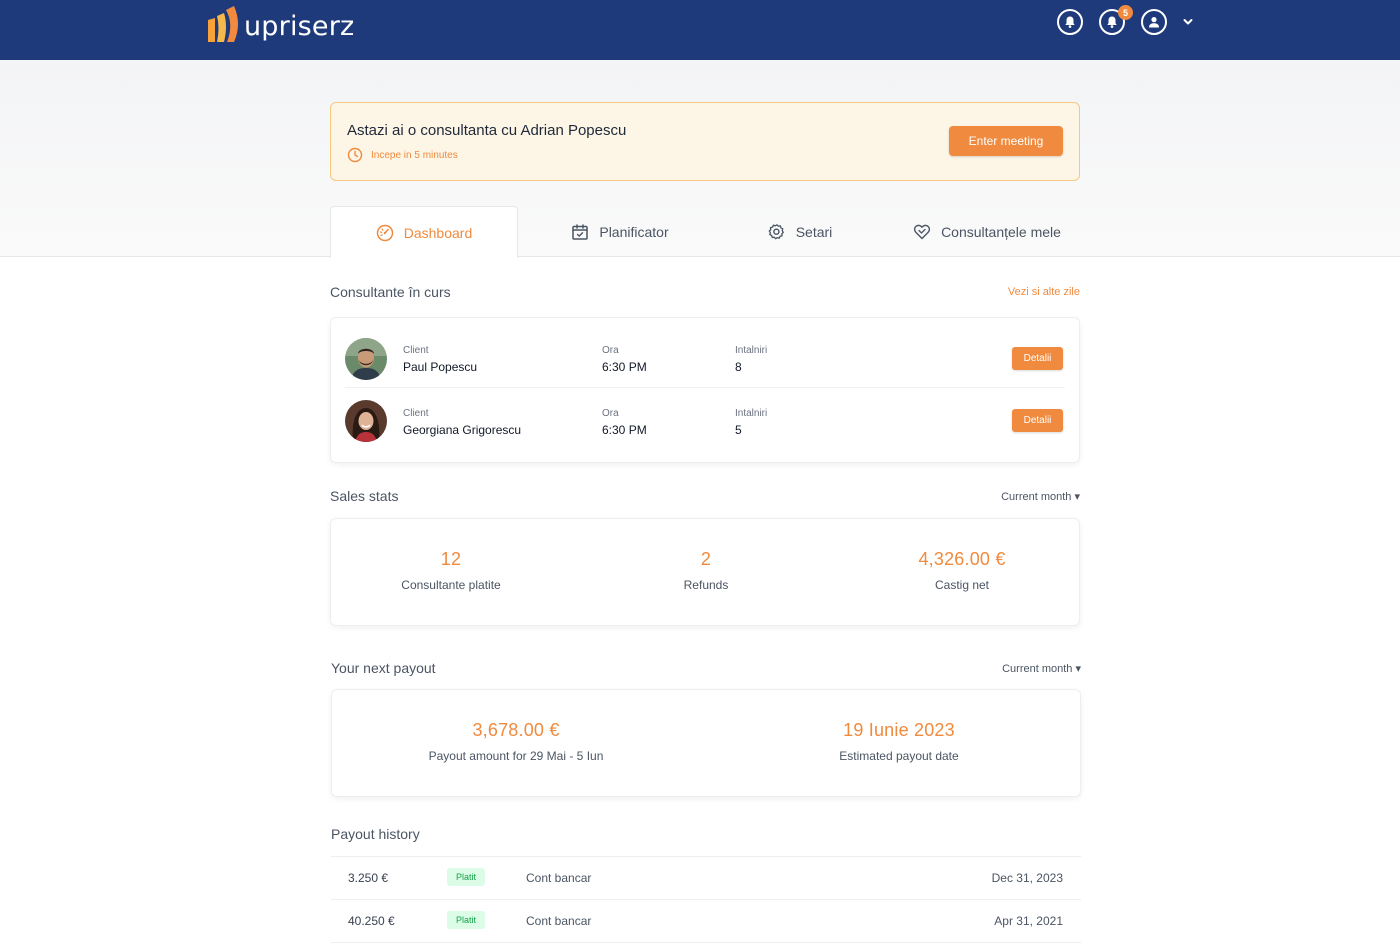  What do you see at coordinates (451, 559) in the screenshot?
I see `stat-value: 12` at bounding box center [451, 559].